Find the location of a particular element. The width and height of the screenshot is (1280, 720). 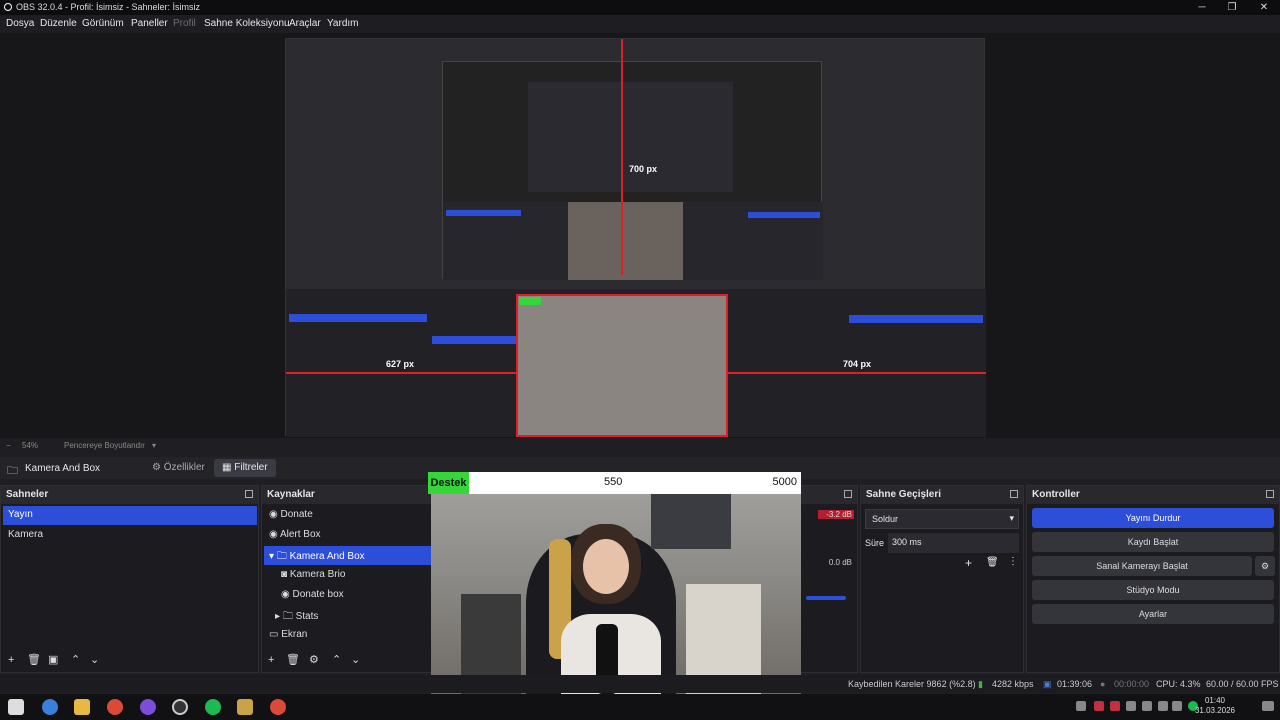

close-button: ✕ is located at coordinates (1264, 7).